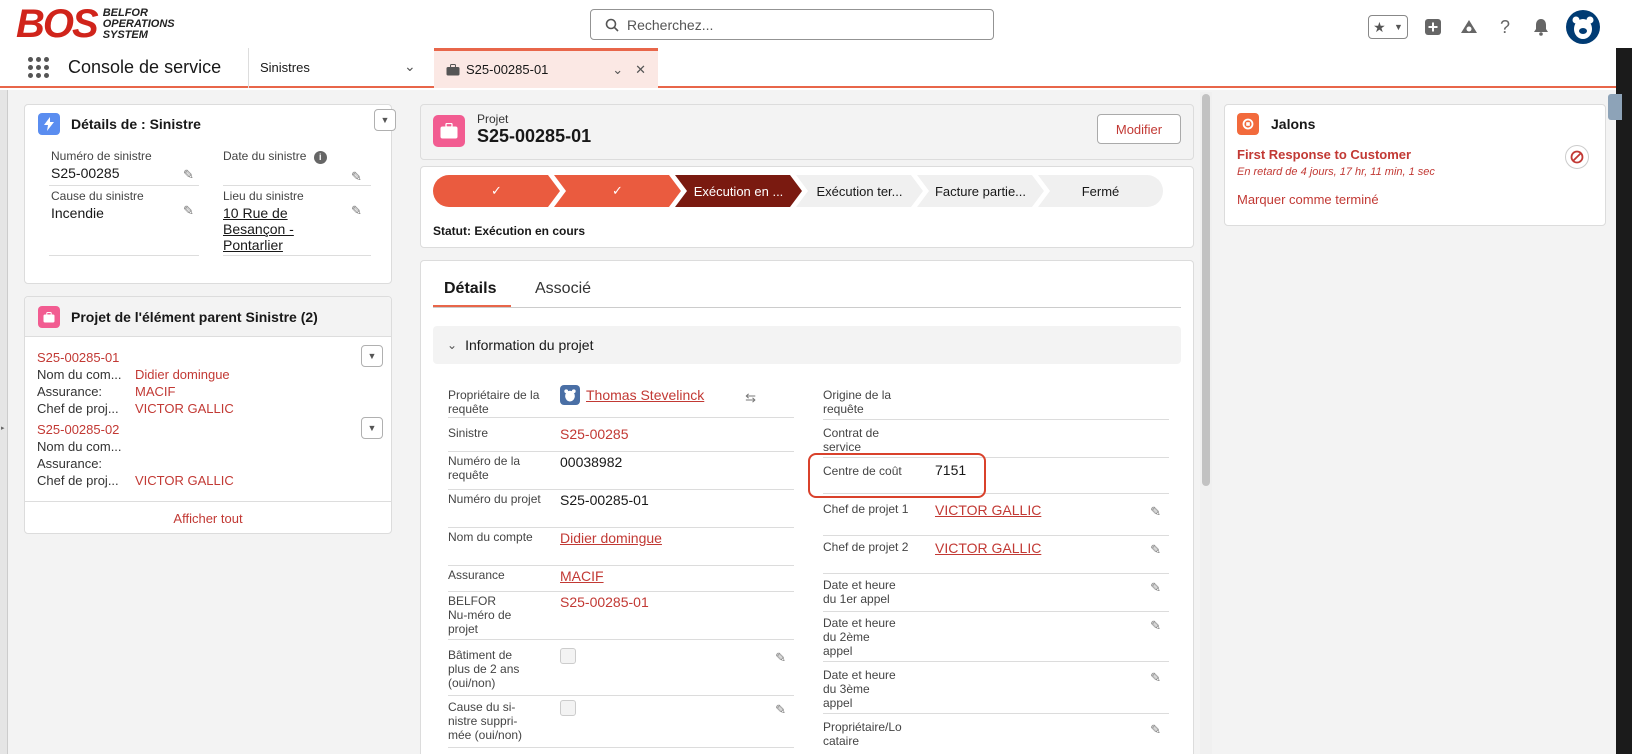 This screenshot has width=1632, height=754. What do you see at coordinates (57, 24) in the screenshot?
I see `logo-mark: BOS` at bounding box center [57, 24].